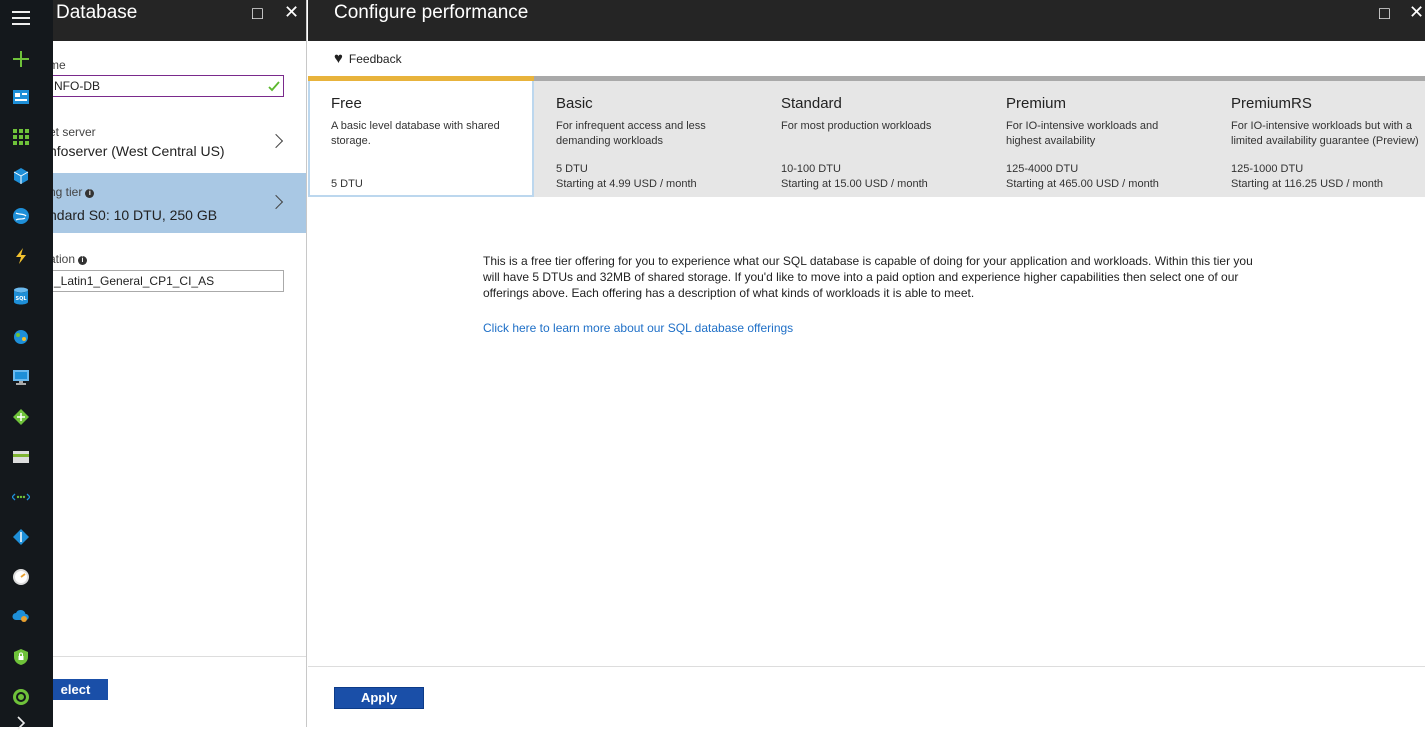 The height and width of the screenshot is (731, 1425). Describe the element at coordinates (21, 497) in the screenshot. I see `dots-connection-icon` at that location.